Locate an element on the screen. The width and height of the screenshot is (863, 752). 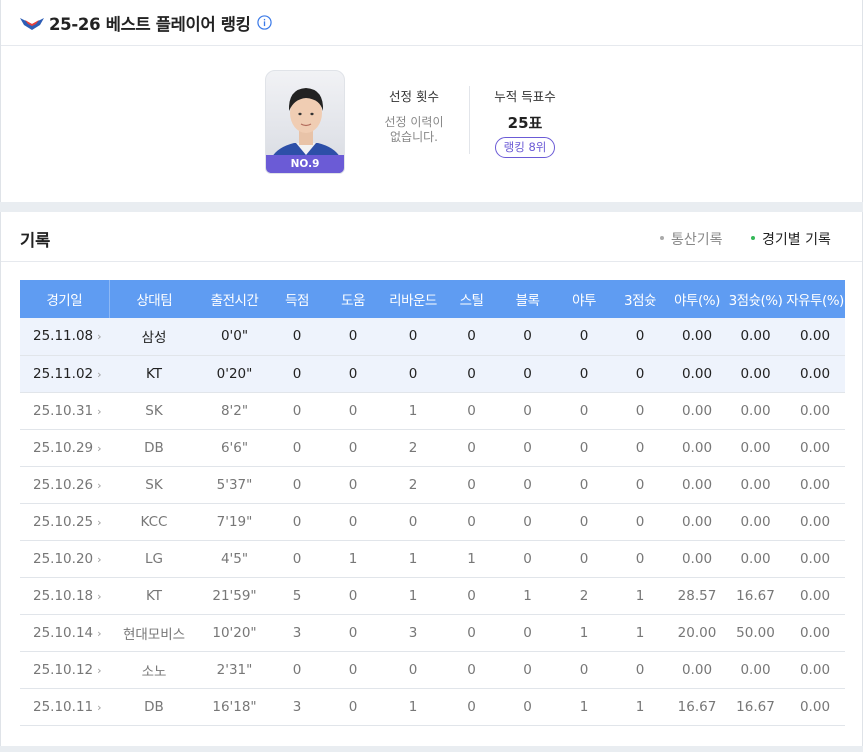
column-header: 야투 is located at coordinates (584, 301).